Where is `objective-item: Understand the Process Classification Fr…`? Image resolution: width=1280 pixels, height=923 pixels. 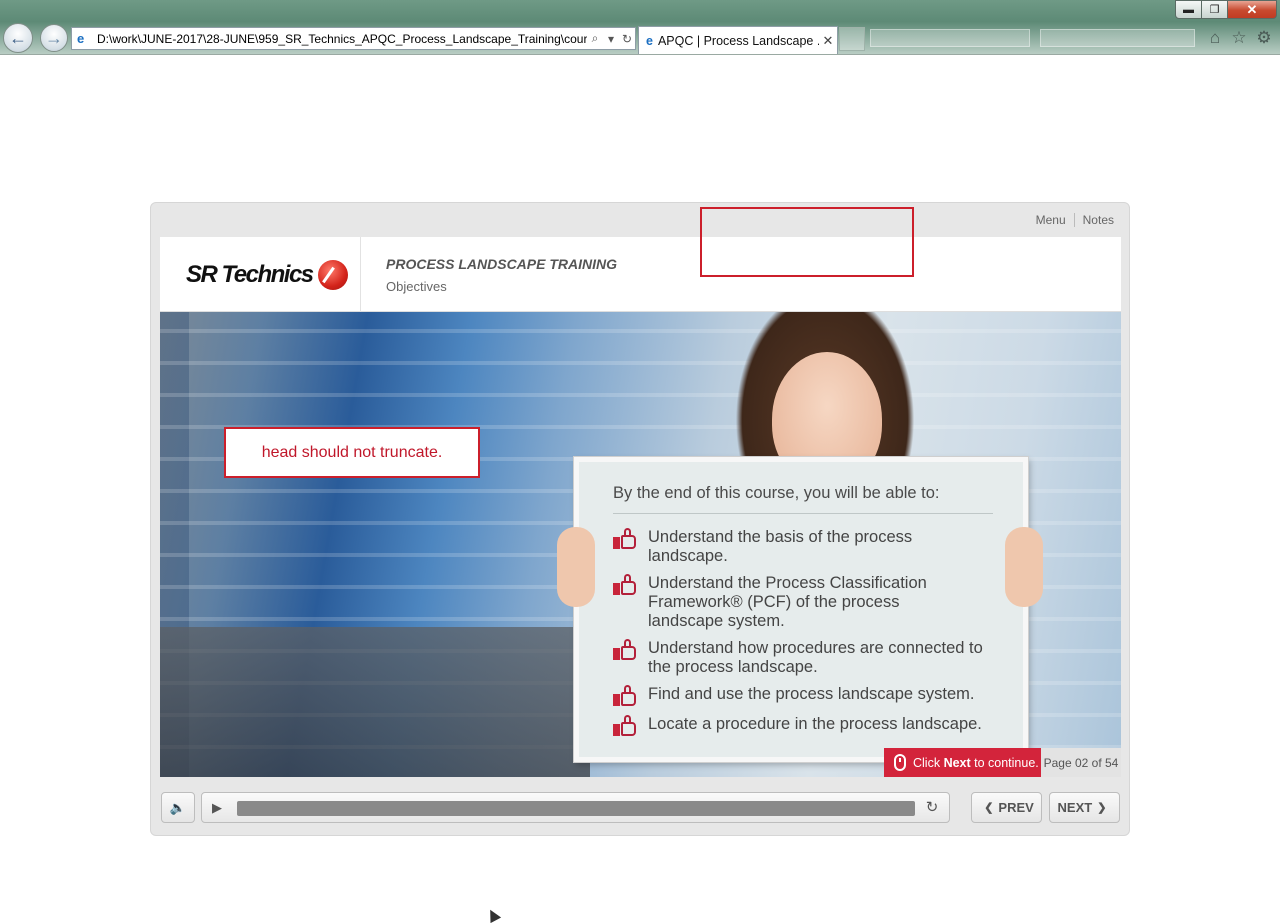
objective-item: Understand the Process Classification Fr… is located at coordinates (803, 602).